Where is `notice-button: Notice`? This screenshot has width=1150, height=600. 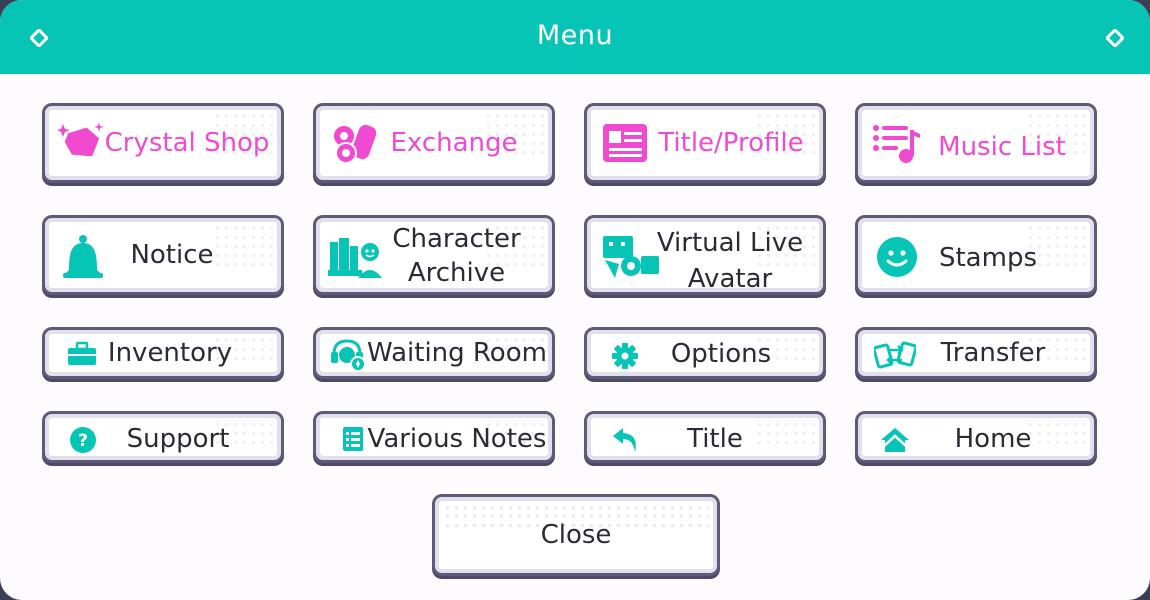 notice-button: Notice is located at coordinates (163, 255).